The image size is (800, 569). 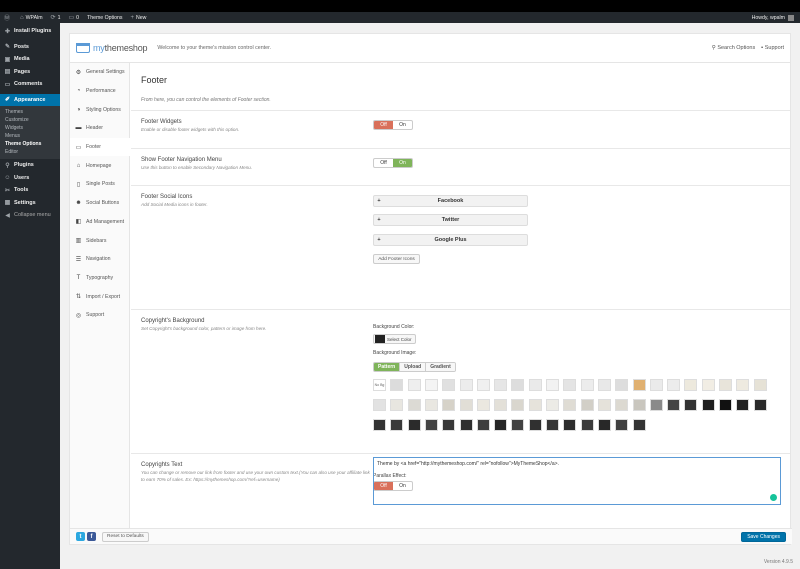 What do you see at coordinates (100, 147) in the screenshot?
I see `tab-footer: ▭ Footer` at bounding box center [100, 147].